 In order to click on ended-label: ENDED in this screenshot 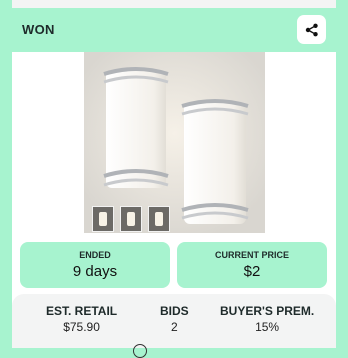, I will do `click(95, 255)`.